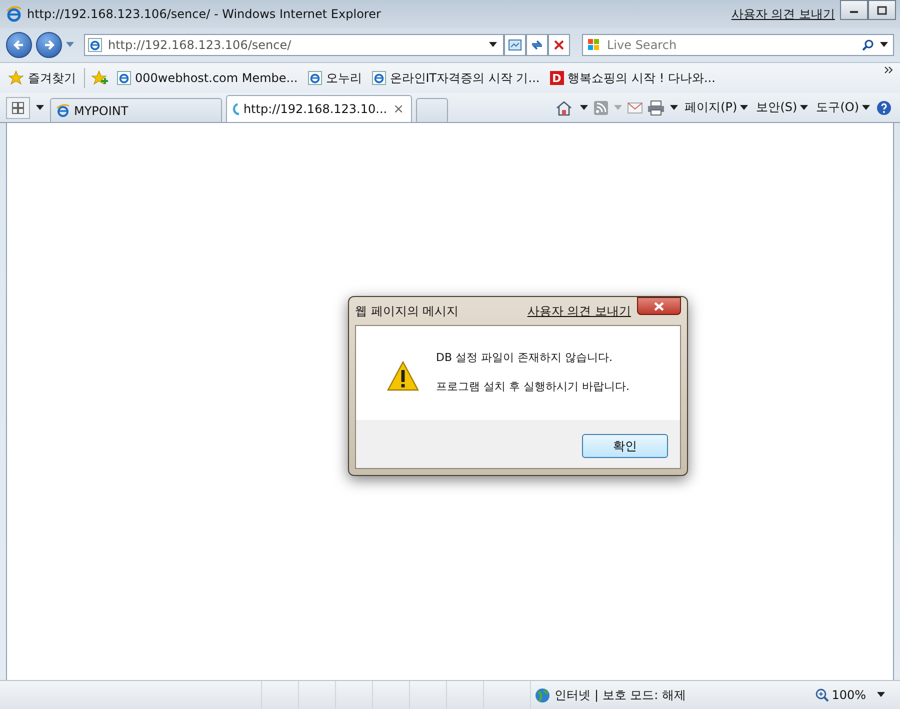 This screenshot has width=900, height=709. I want to click on close-icon, so click(659, 306).